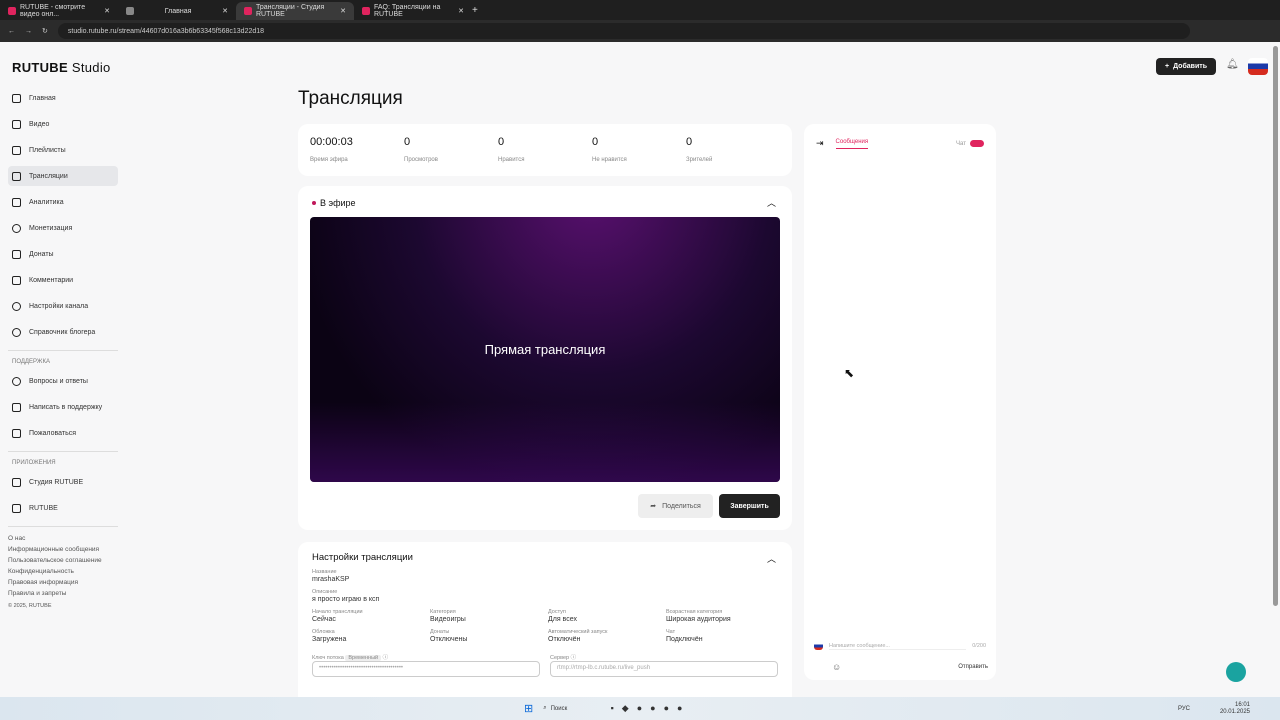  Describe the element at coordinates (675, 506) in the screenshot. I see `share-button: ➦ Поделиться` at that location.